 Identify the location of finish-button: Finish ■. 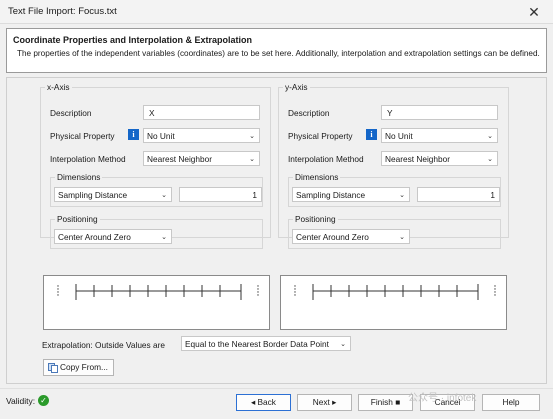
(385, 402).